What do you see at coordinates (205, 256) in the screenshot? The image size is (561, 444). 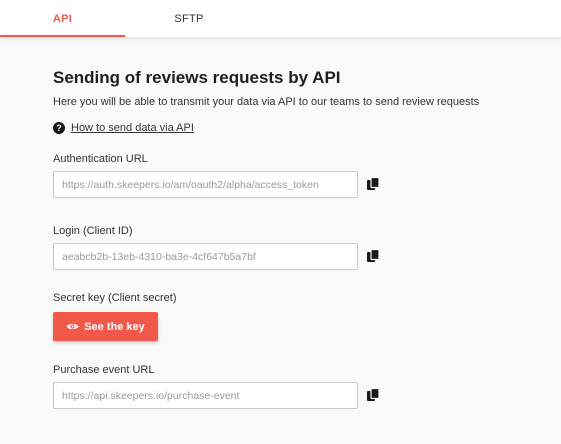 I see `login-field: aeabcb2b-13eb-4310-ba3e-4cf647b5a7bf` at bounding box center [205, 256].